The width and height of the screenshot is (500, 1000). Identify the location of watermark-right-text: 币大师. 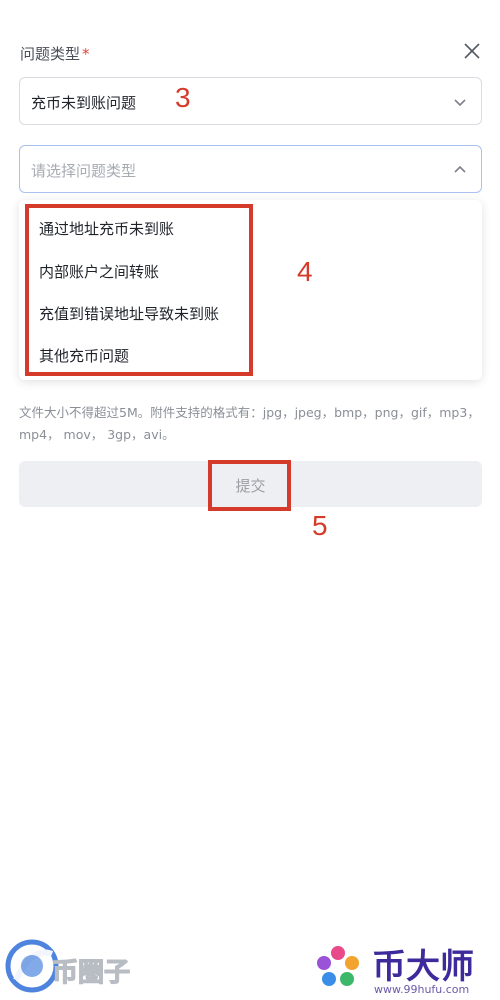
(423, 967).